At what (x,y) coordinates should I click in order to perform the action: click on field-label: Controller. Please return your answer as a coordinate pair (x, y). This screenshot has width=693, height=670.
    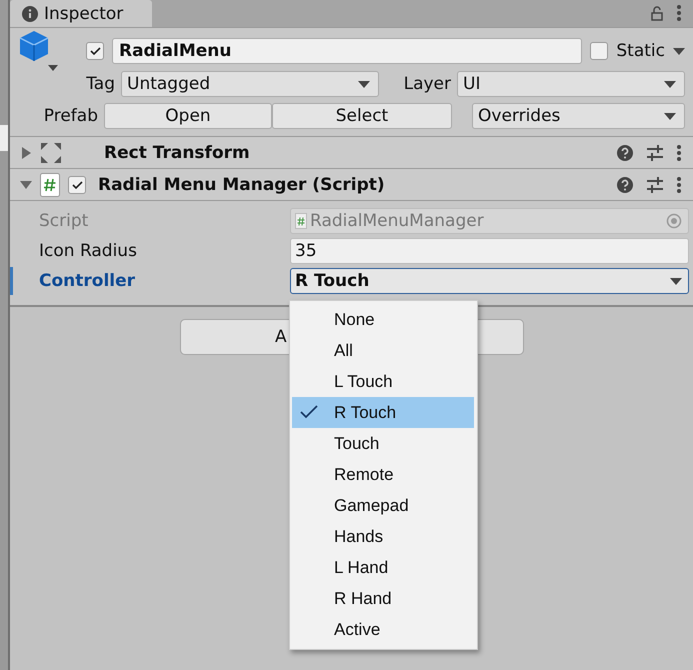
    Looking at the image, I should click on (87, 281).